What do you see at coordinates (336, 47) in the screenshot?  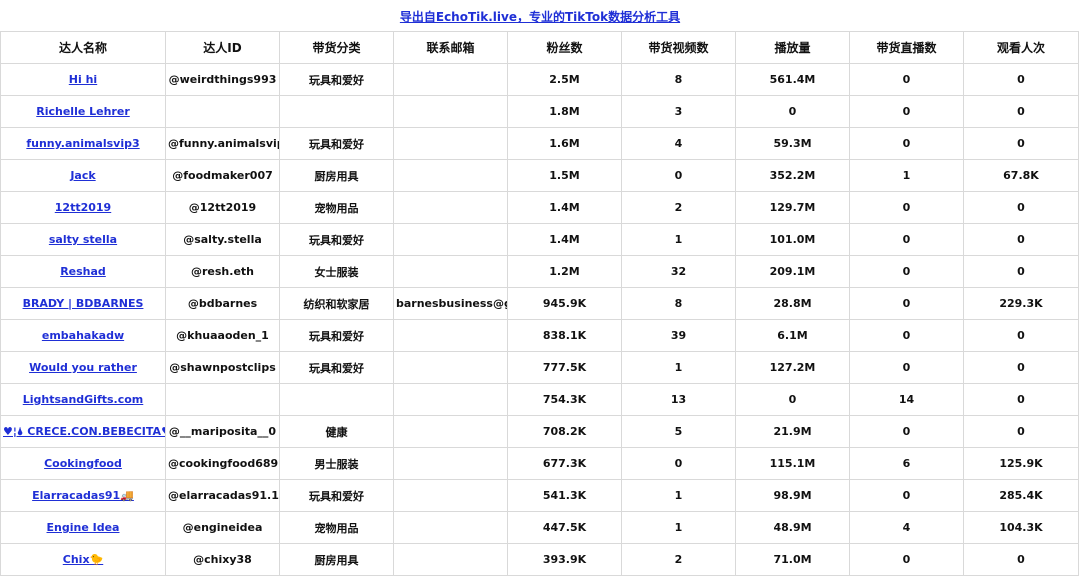 I see `col-header-category: 带货分类` at bounding box center [336, 47].